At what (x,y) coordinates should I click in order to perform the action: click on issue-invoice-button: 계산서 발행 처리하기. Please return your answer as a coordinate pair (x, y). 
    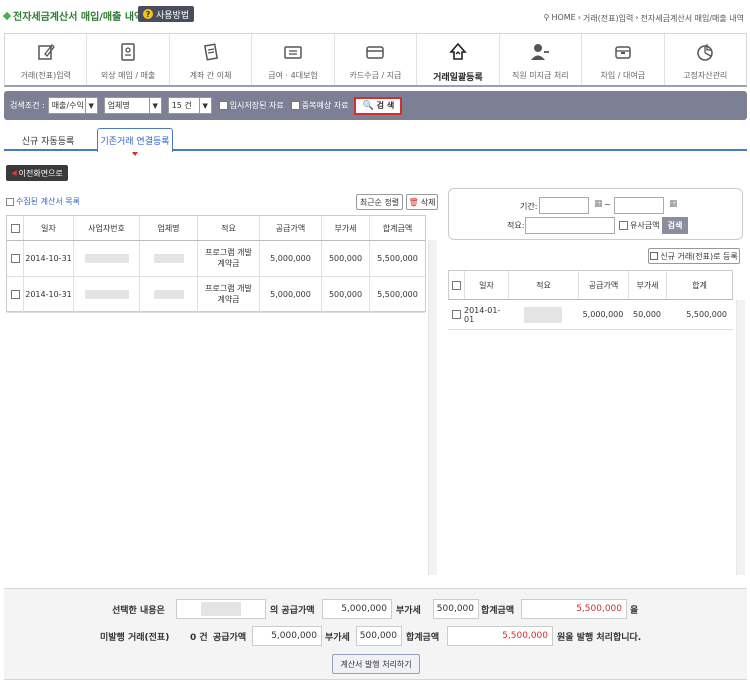
    Looking at the image, I should click on (376, 664).